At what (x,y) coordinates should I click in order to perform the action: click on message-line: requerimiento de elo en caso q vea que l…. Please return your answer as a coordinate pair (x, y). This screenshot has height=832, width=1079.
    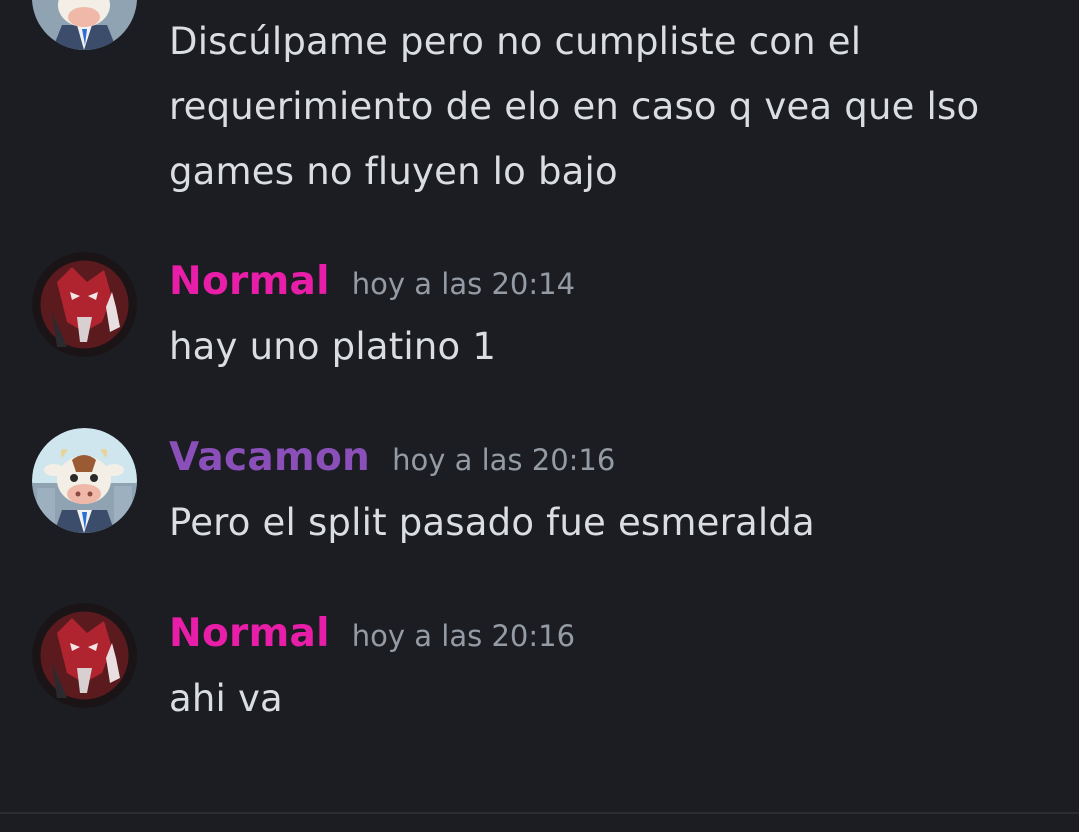
    Looking at the image, I should click on (574, 106).